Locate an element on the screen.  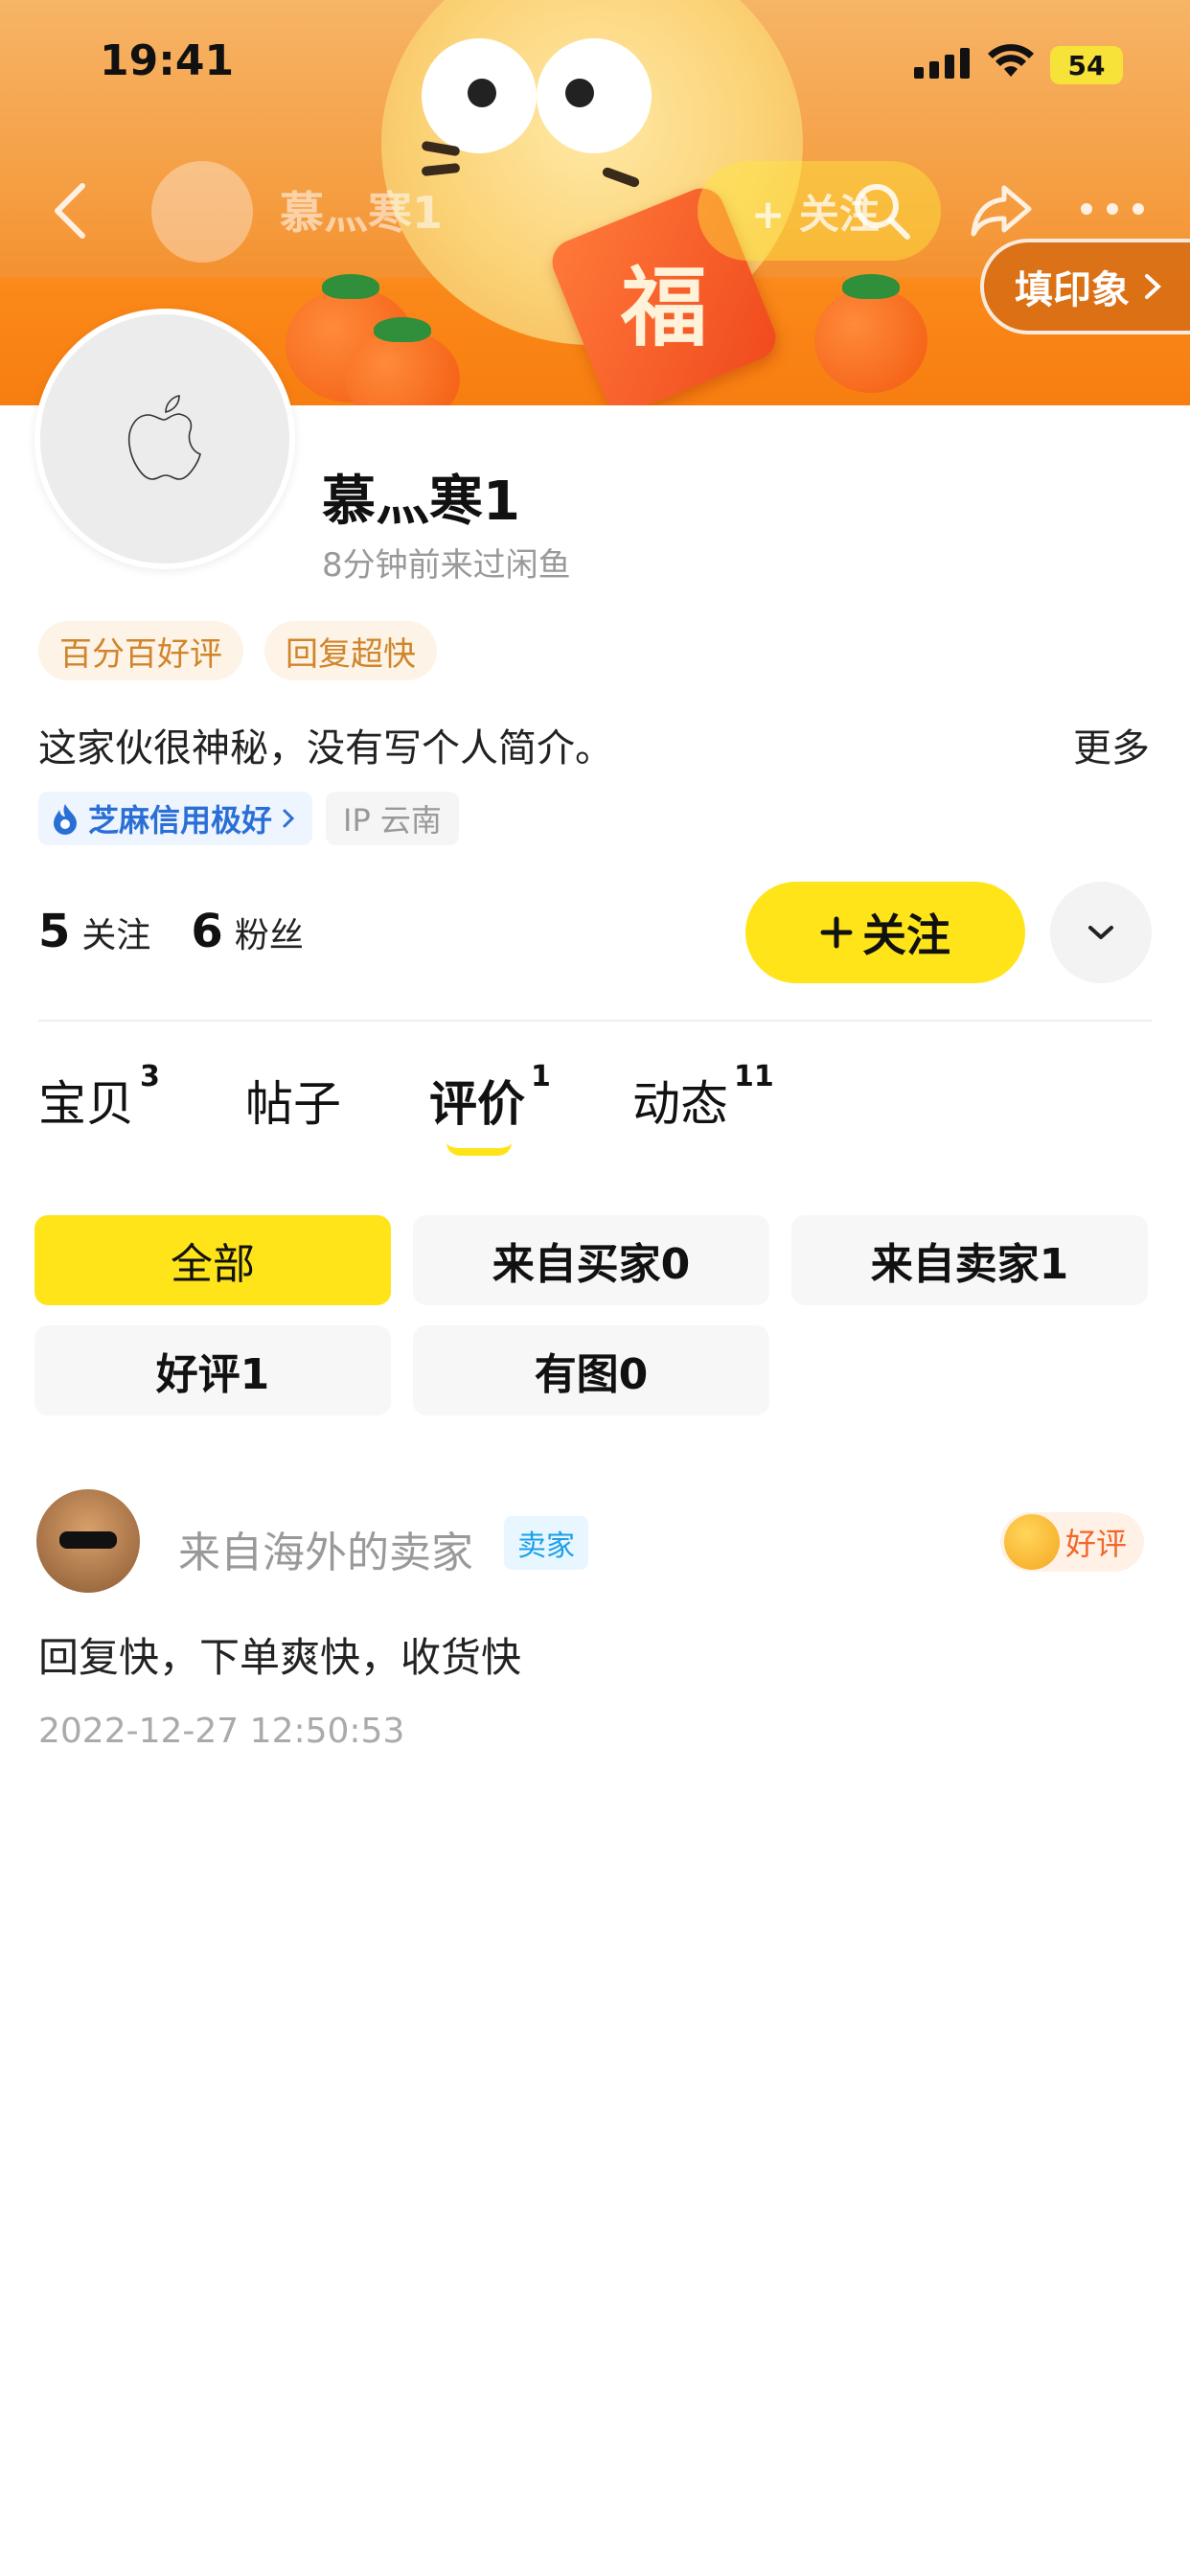
tab-reviews-label: 评价 is located at coordinates (477, 1104).